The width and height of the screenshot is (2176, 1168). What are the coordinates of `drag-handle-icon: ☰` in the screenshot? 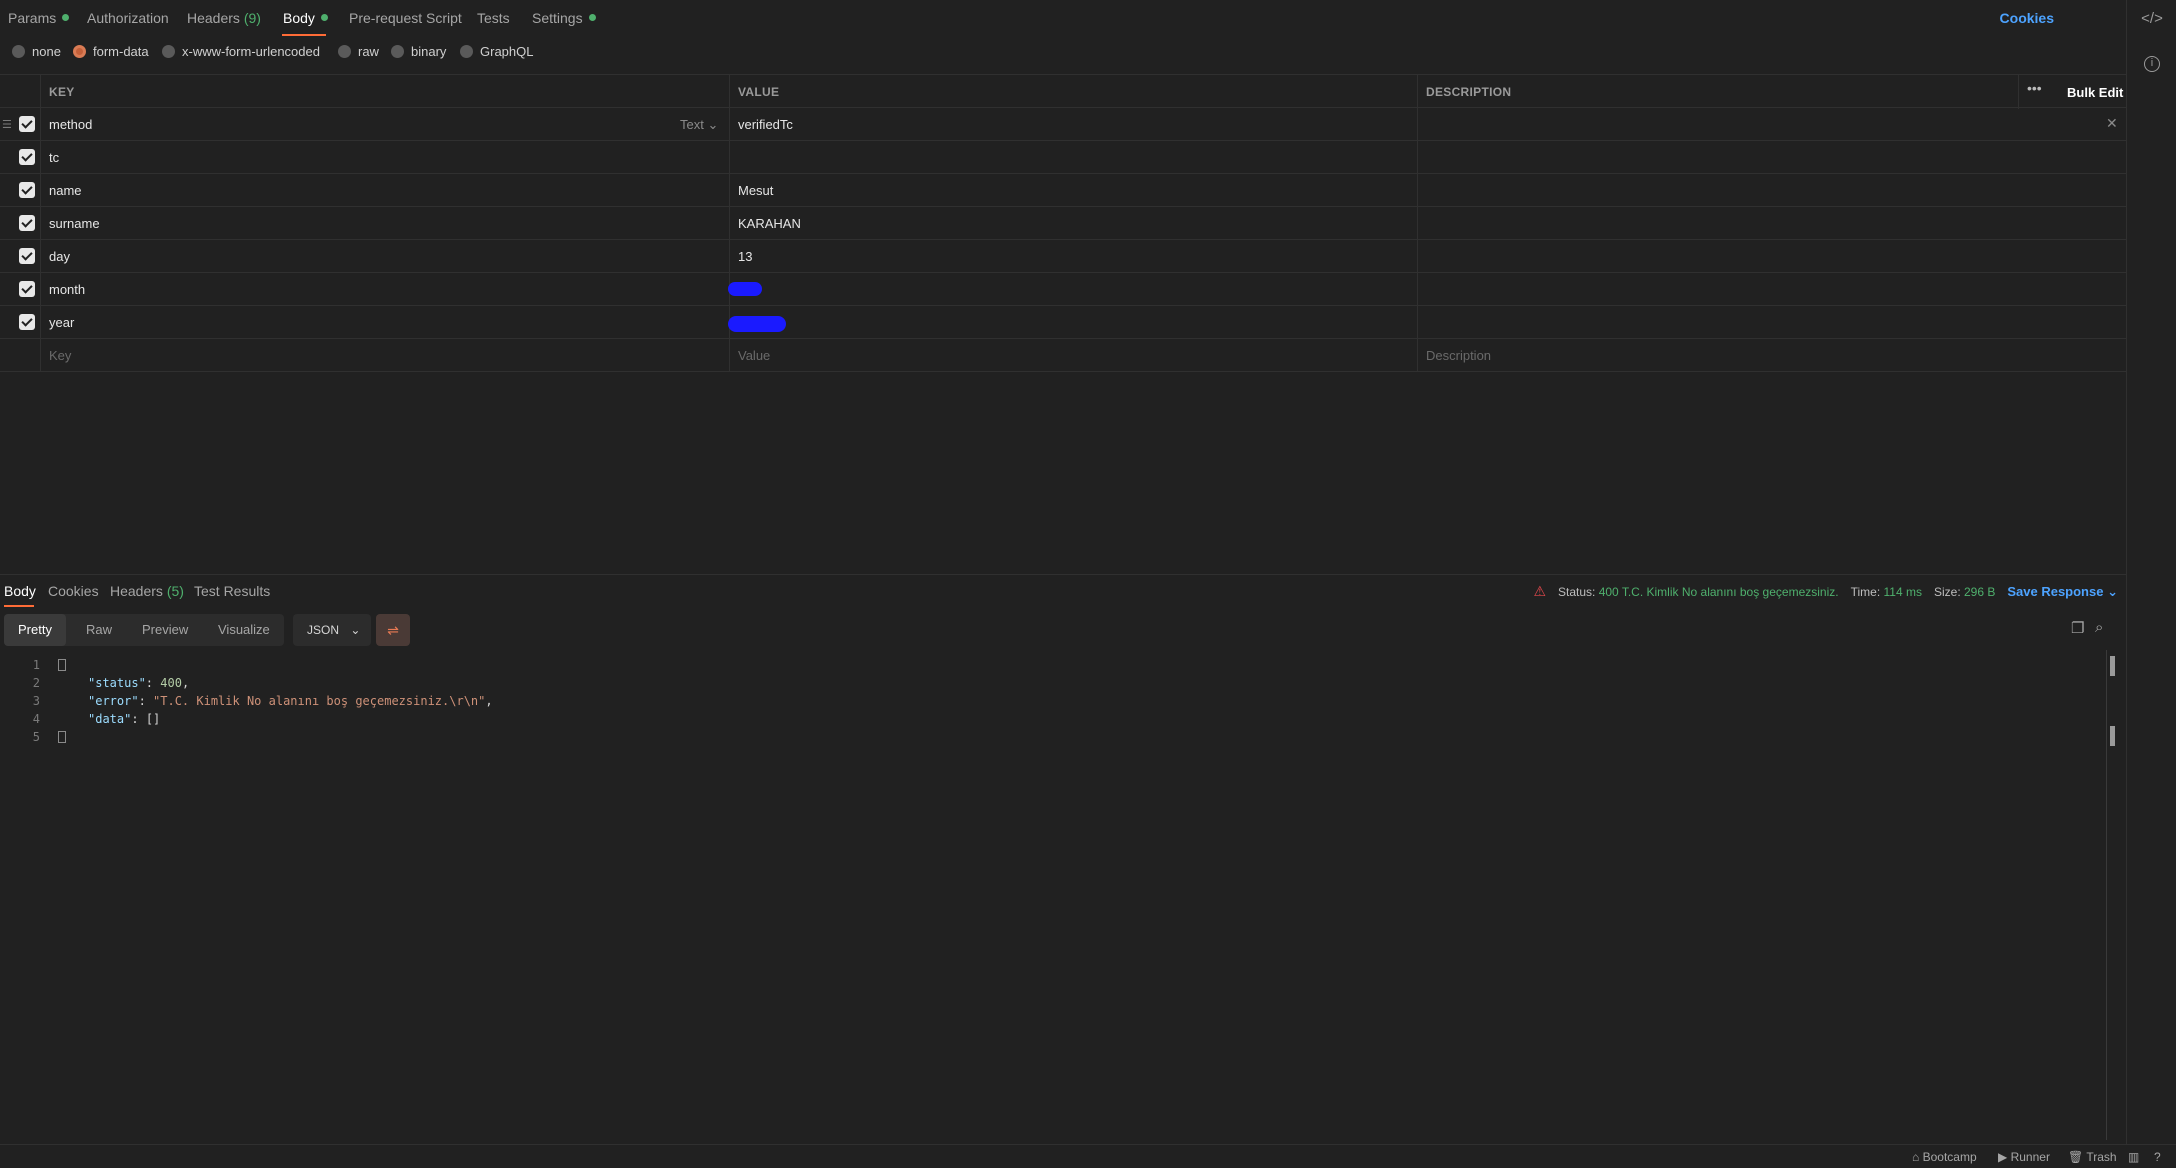 It's located at (7, 124).